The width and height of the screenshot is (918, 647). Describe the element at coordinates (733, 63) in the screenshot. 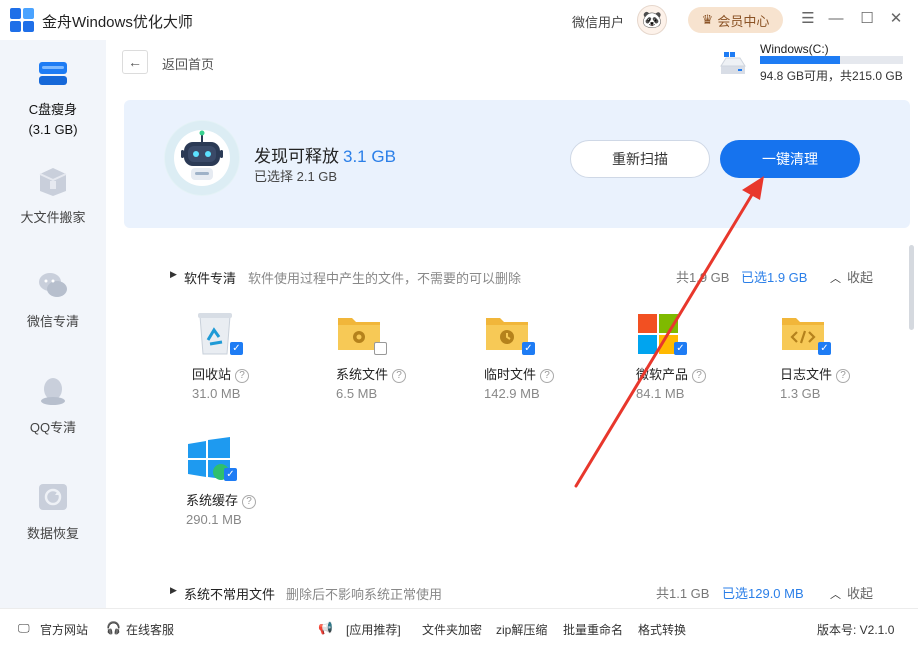

I see `hard-drive-icon` at that location.